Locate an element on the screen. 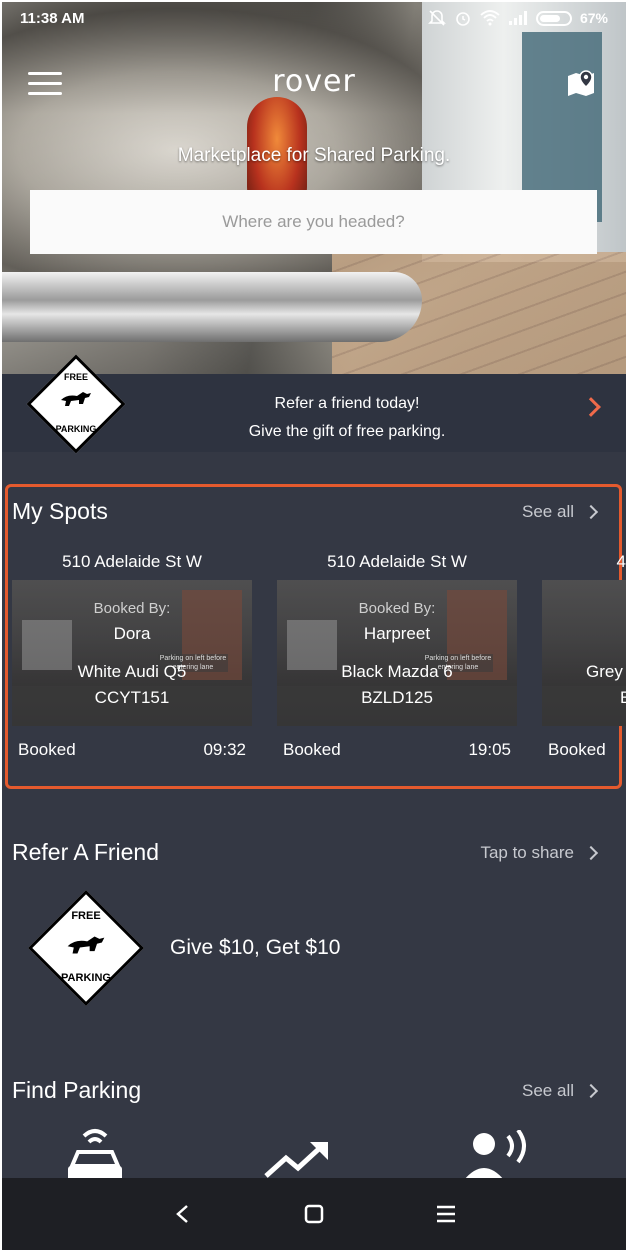 The image size is (628, 1252). status-bar: 11:38 AM 67% is located at coordinates (314, 18).